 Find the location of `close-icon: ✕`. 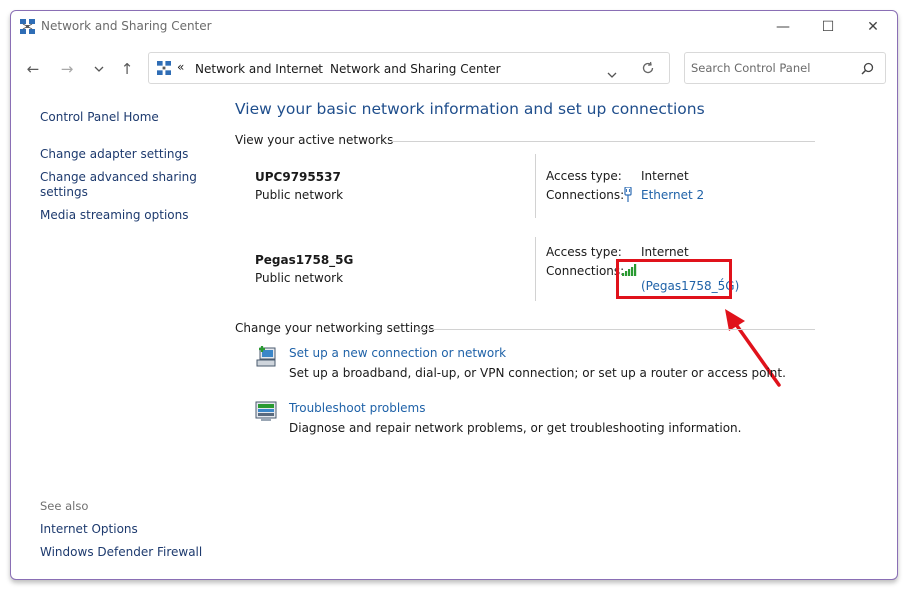

close-icon: ✕ is located at coordinates (873, 27).